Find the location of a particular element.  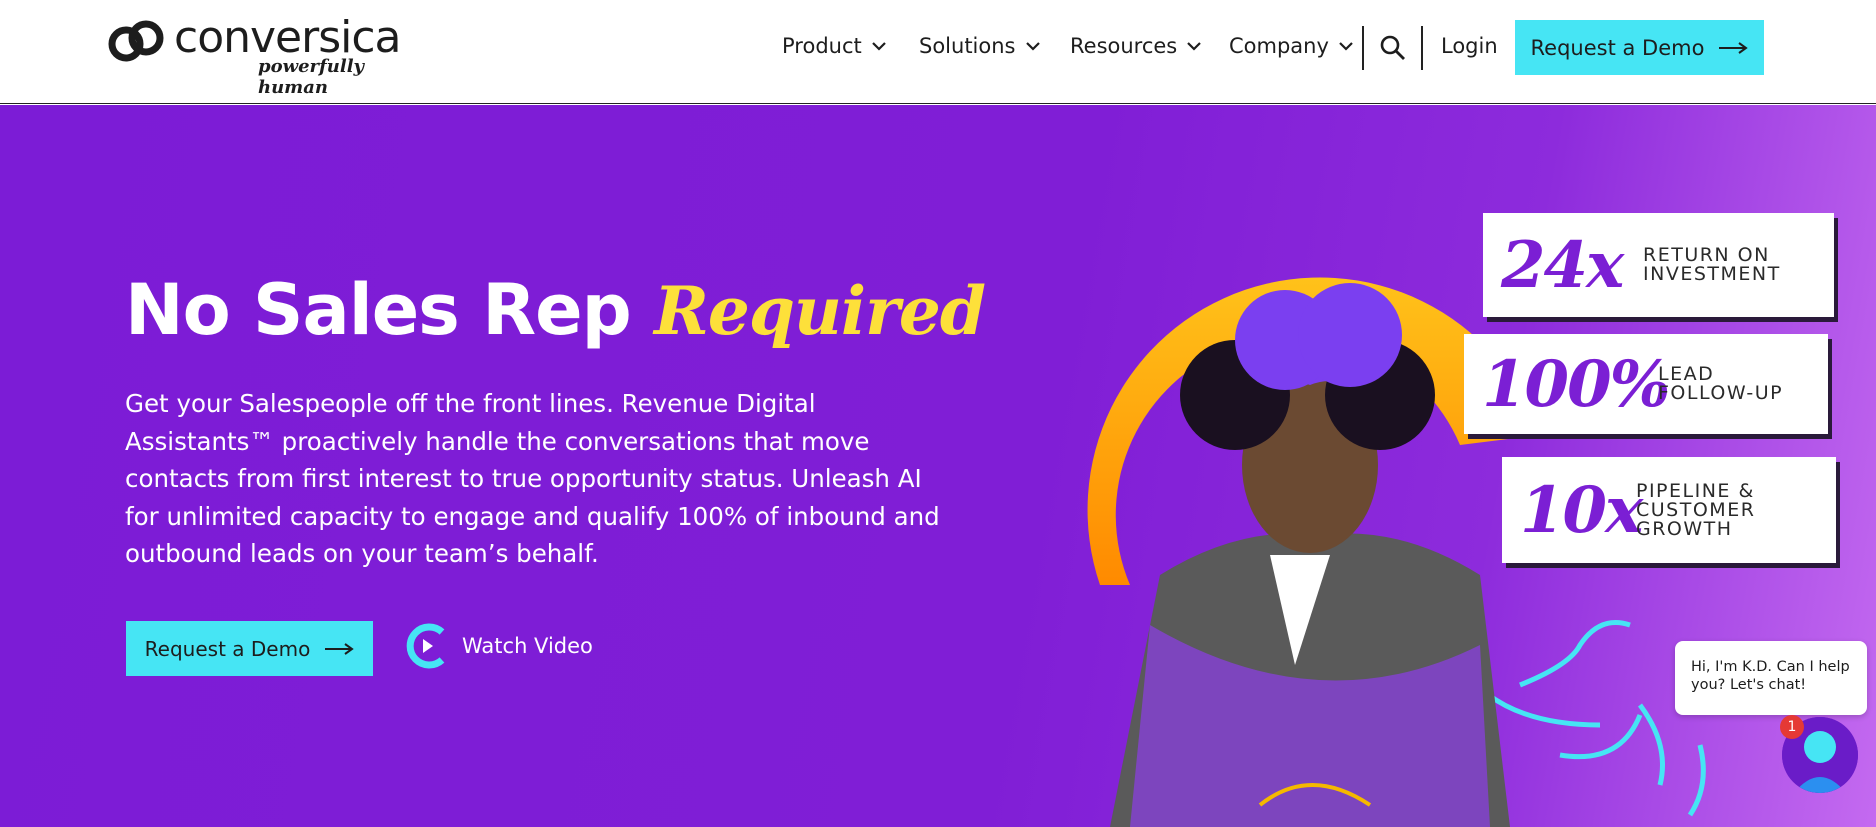

stat-label: Lead Follow-up is located at coordinates (1721, 383).